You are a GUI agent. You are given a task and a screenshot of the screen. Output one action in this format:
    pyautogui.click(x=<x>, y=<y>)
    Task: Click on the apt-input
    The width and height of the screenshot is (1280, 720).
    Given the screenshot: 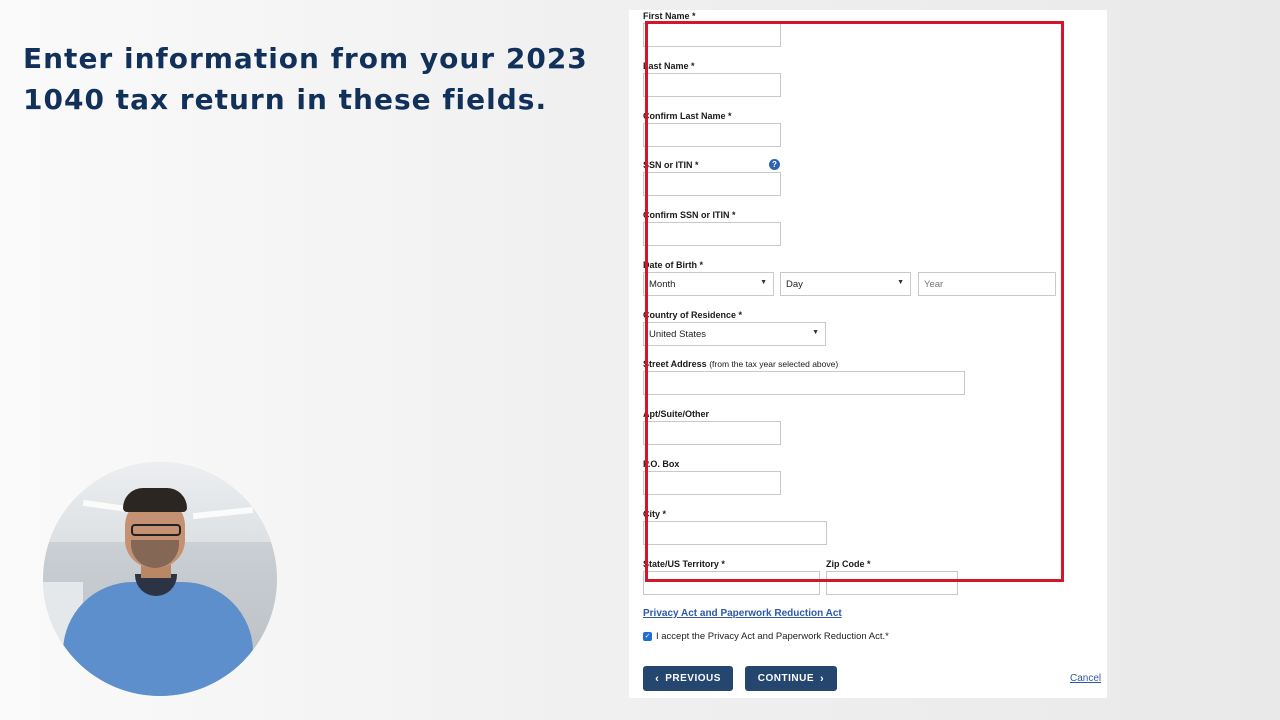 What is the action you would take?
    pyautogui.click(x=712, y=433)
    